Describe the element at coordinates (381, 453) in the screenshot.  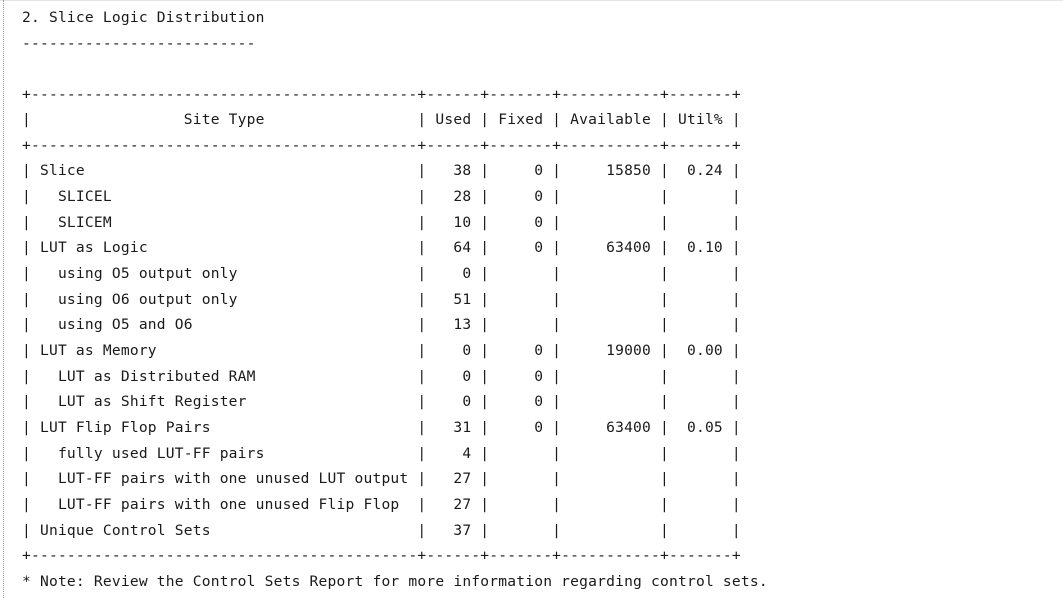
I see `table-row: | fully used LUT-FF pairs | 4 | | | |` at that location.